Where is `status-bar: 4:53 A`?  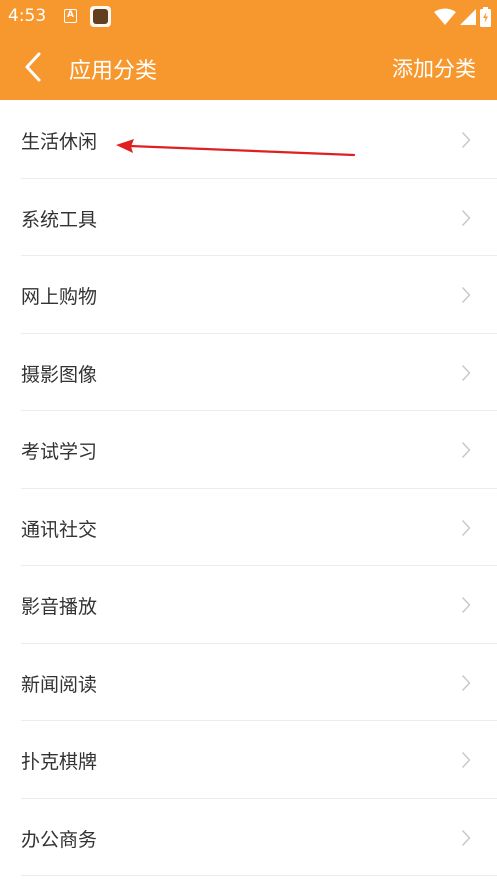
status-bar: 4:53 A is located at coordinates (248, 17).